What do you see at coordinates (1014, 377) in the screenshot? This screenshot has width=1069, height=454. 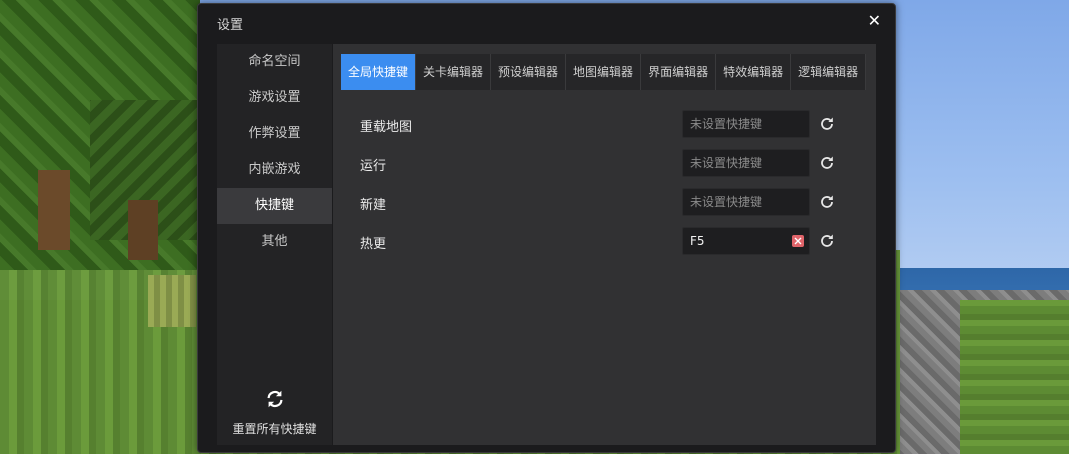 I see `cliff-grass` at bounding box center [1014, 377].